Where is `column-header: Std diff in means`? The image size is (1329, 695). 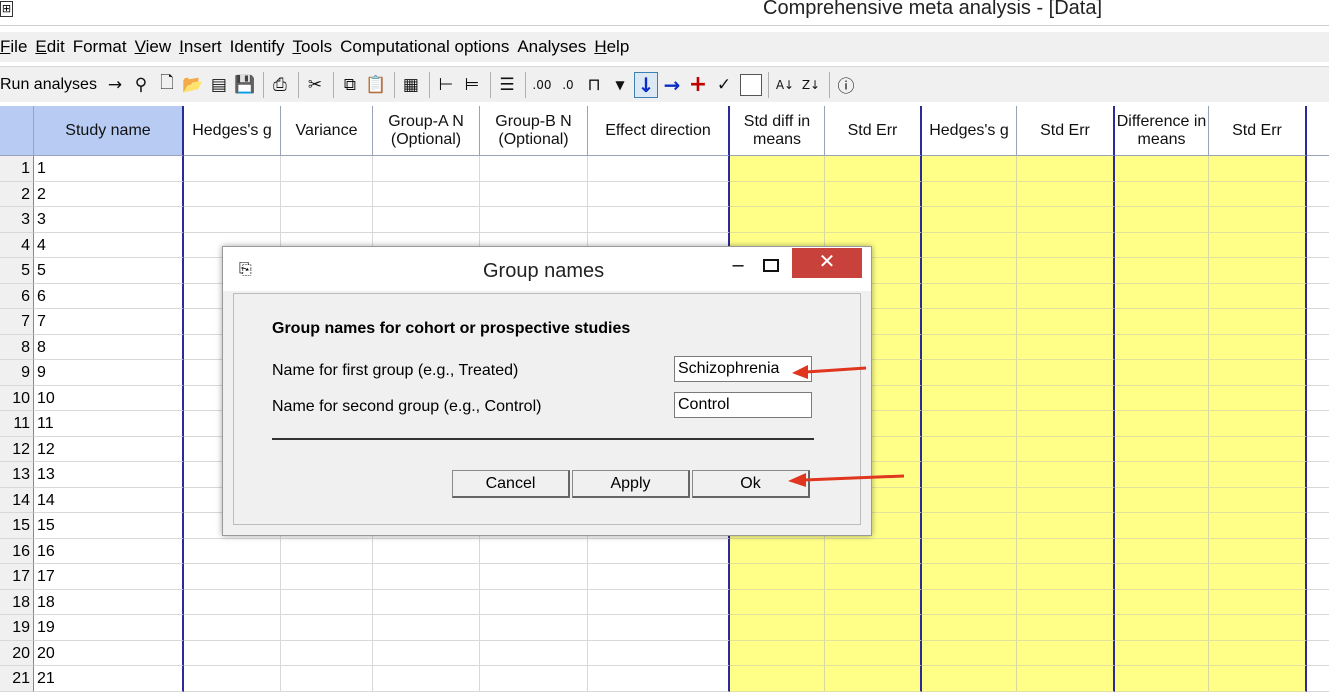
column-header: Std diff in means is located at coordinates (777, 131).